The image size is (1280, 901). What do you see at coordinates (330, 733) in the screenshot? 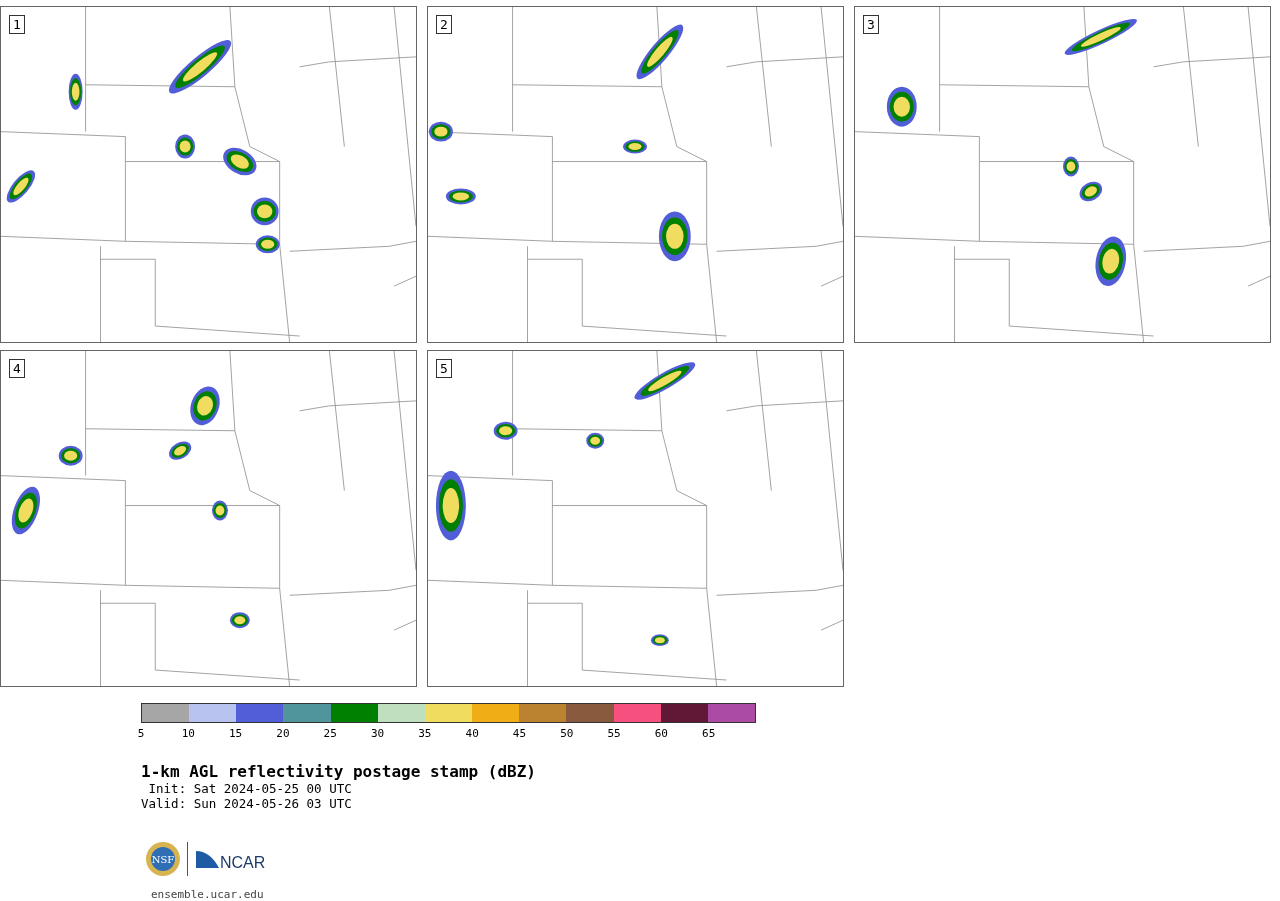
I see `tick-label: 25` at bounding box center [330, 733].